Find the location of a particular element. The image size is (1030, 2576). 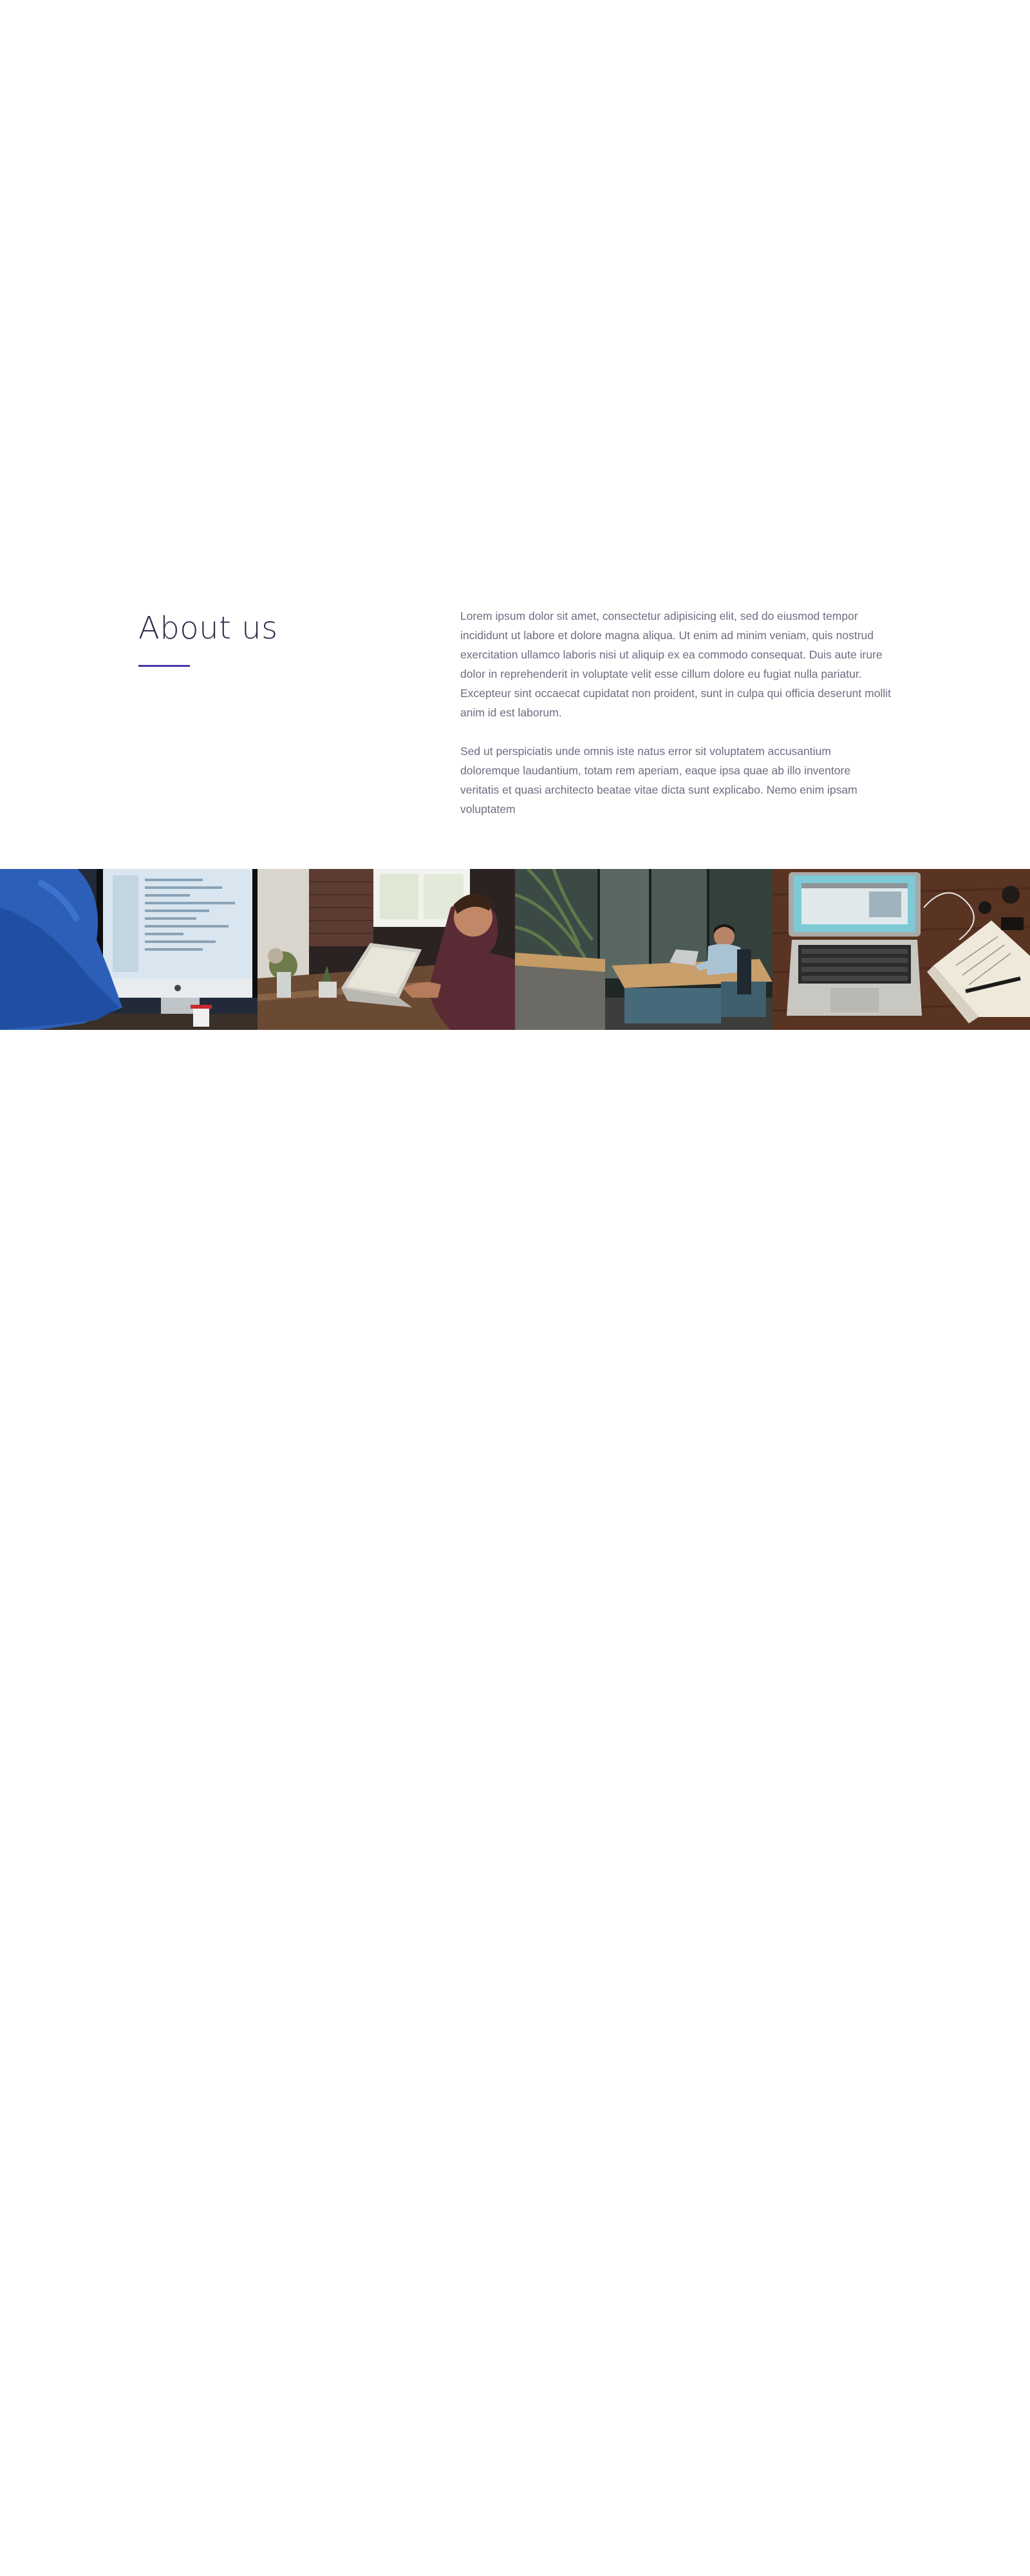

image-gallery is located at coordinates (515, 950).